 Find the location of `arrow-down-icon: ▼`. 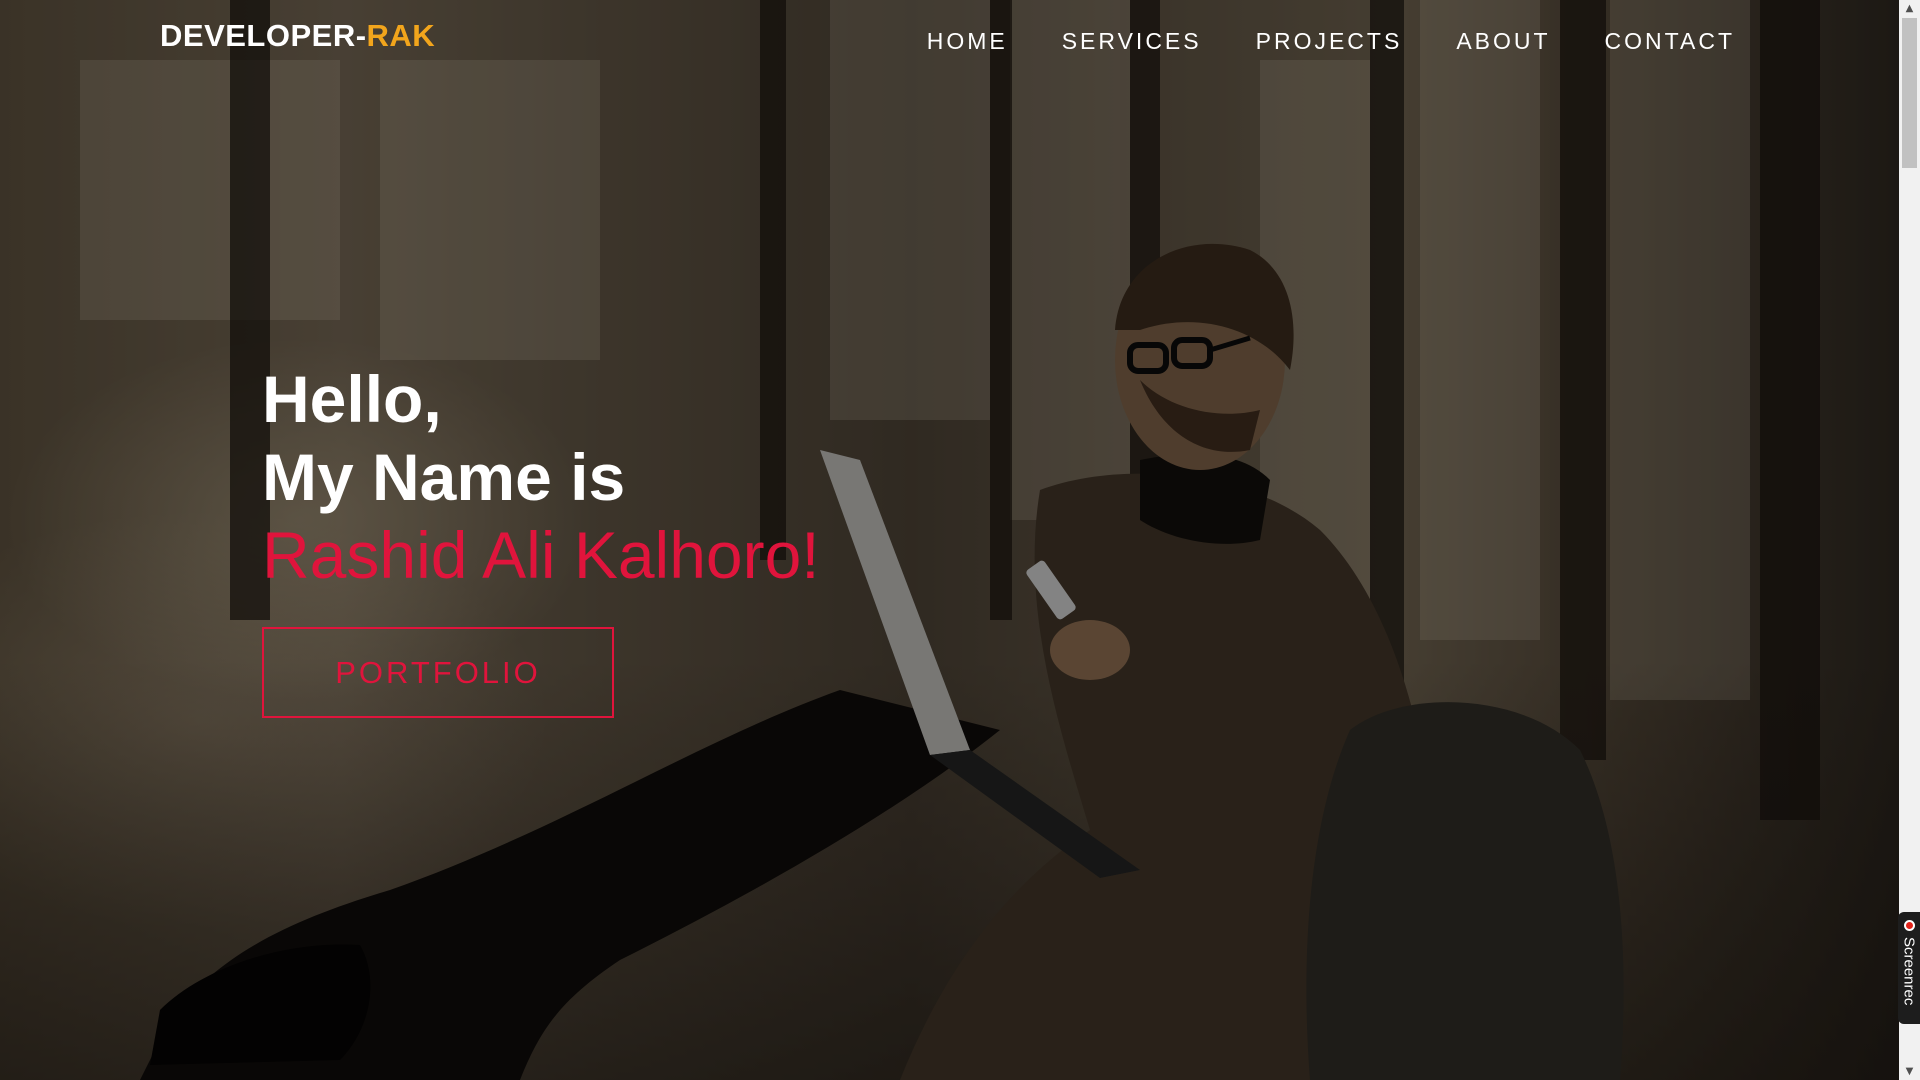

arrow-down-icon: ▼ is located at coordinates (1909, 1071).